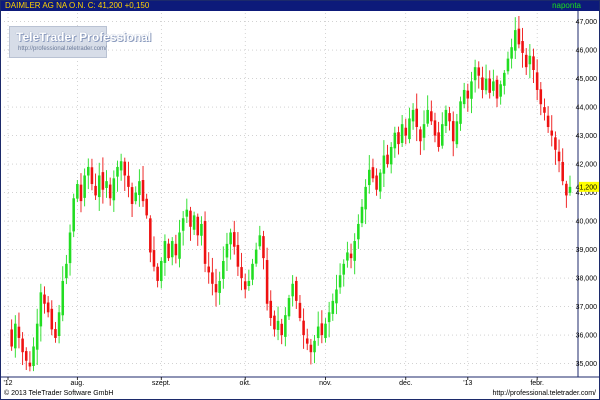  I want to click on footer-url-link: http://professional.teletrader.com/, so click(545, 393).